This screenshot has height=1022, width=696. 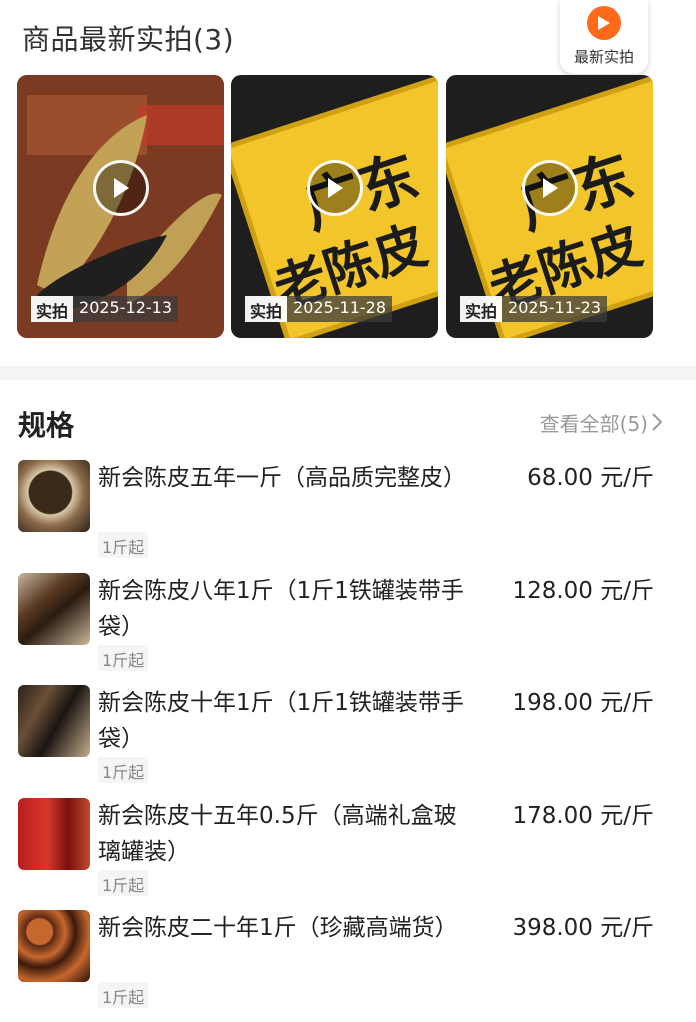 I want to click on video-thumbnail-1: 实拍 2025-12-13, so click(x=120, y=206).